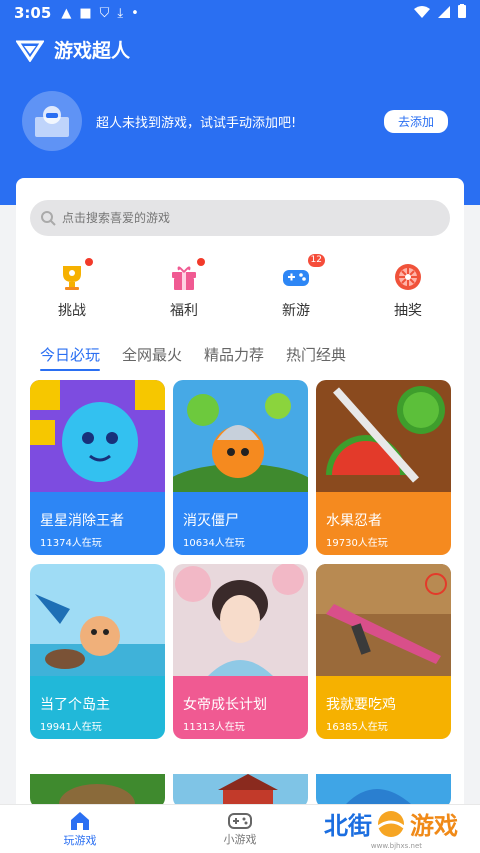  Describe the element at coordinates (234, 357) in the screenshot. I see `tab-recommended: 精品力荐` at that location.